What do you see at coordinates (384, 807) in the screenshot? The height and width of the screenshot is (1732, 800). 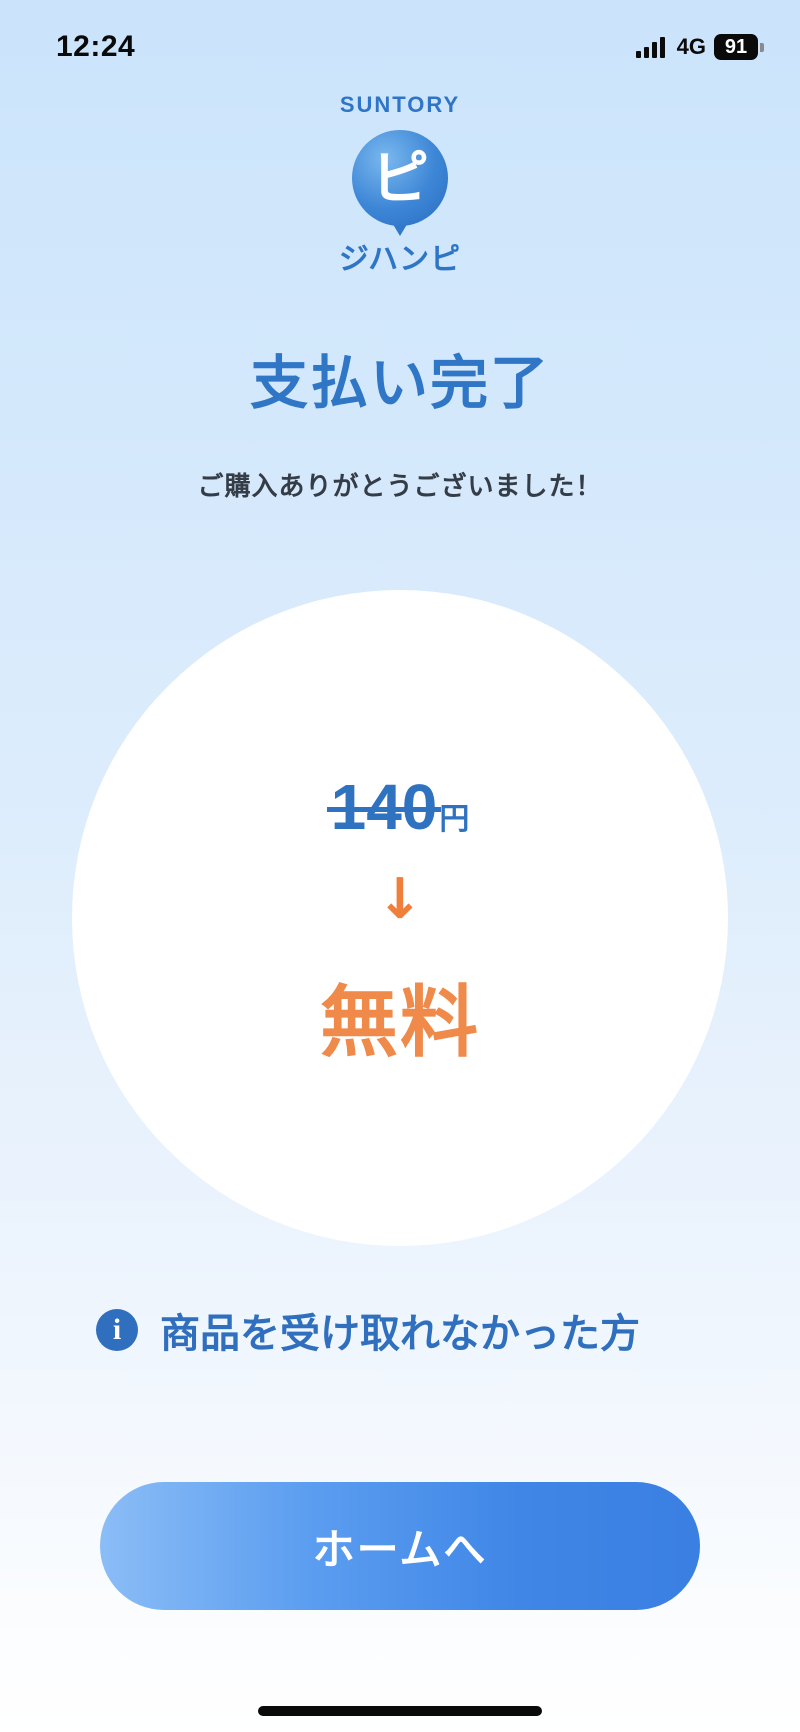 I see `original-price-amount: 140` at bounding box center [384, 807].